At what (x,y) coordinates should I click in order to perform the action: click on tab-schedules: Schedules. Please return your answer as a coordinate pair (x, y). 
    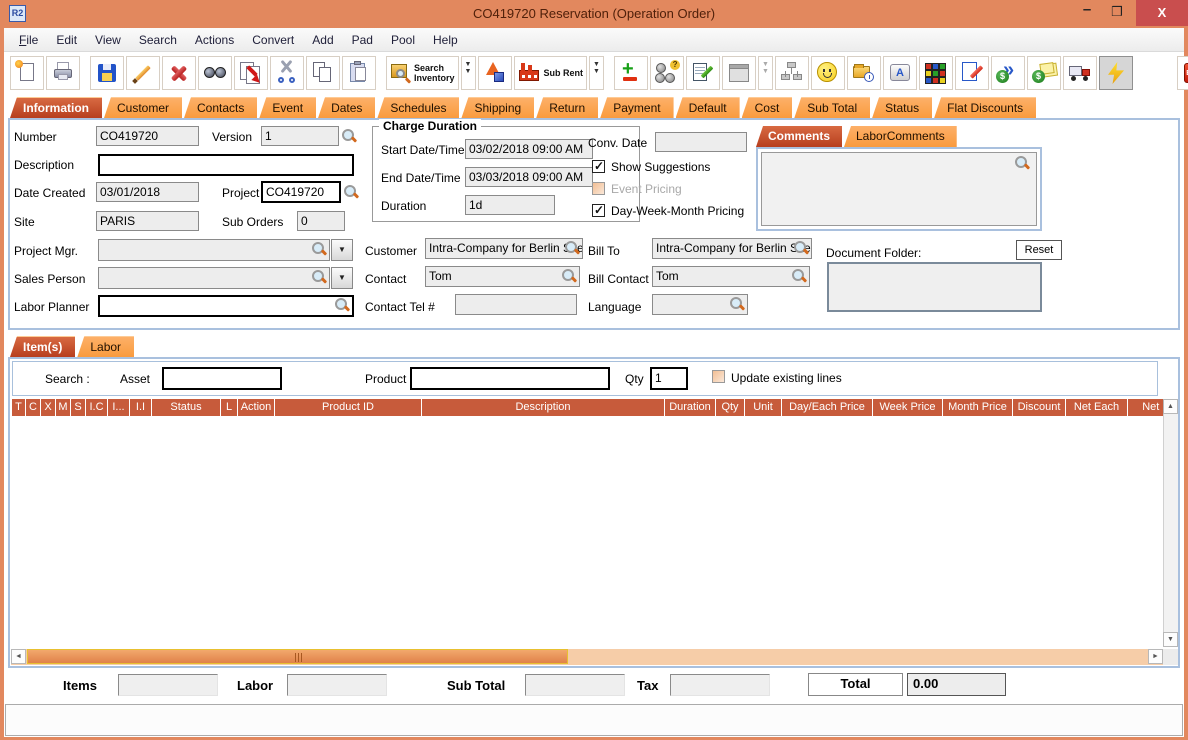
    Looking at the image, I should click on (418, 107).